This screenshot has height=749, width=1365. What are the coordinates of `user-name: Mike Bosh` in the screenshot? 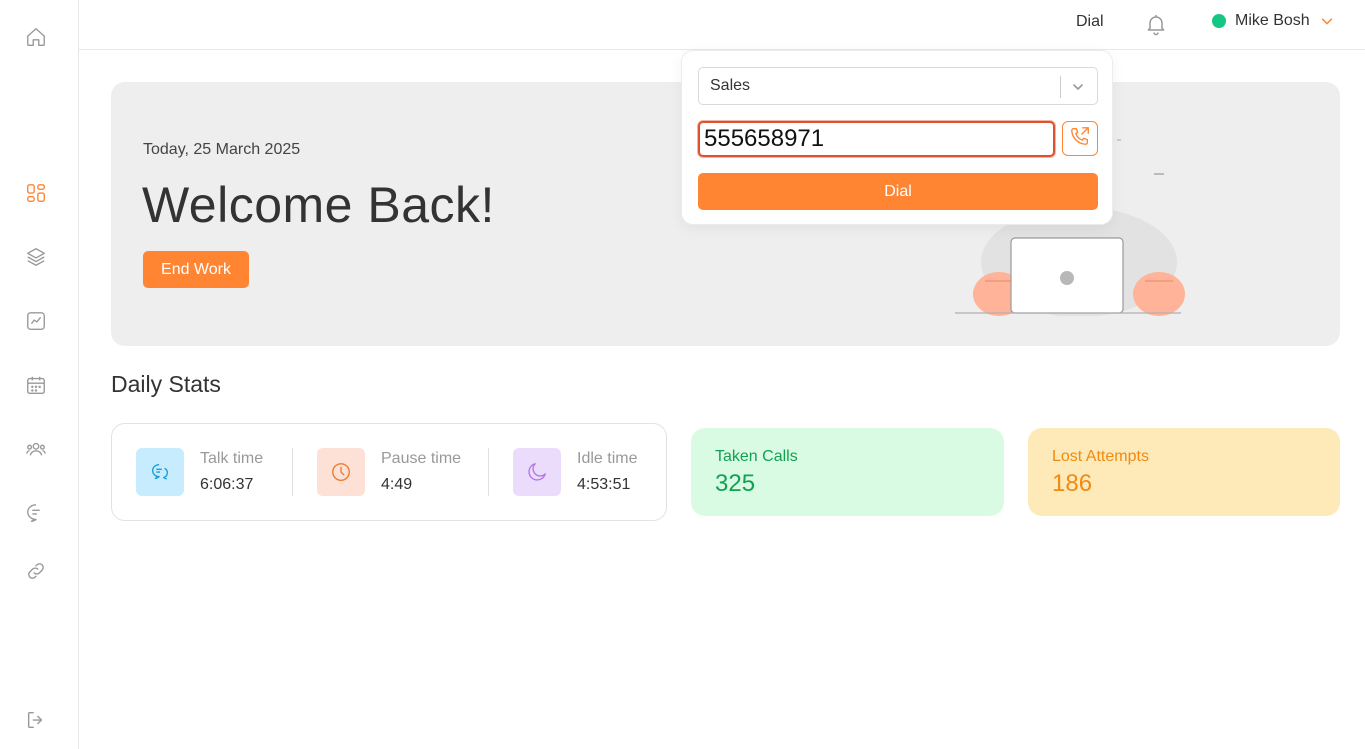 It's located at (1272, 20).